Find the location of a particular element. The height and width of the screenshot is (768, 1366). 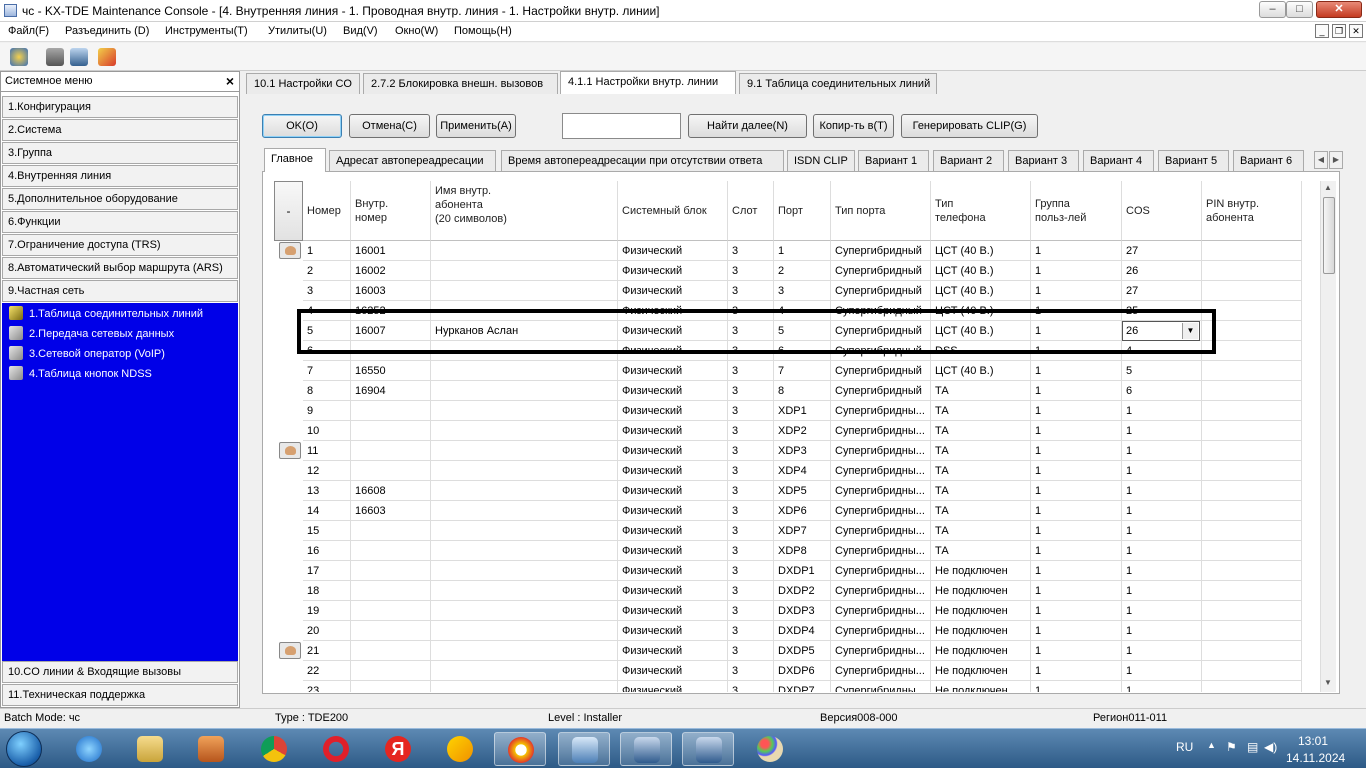

cell-port: DXDP1 is located at coordinates (802, 571).